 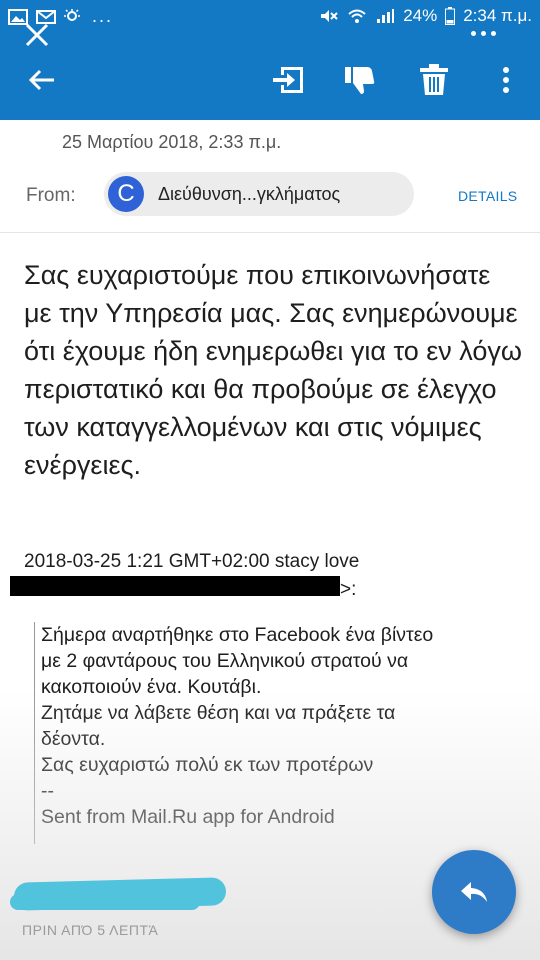 I want to click on reply-button, so click(x=474, y=892).